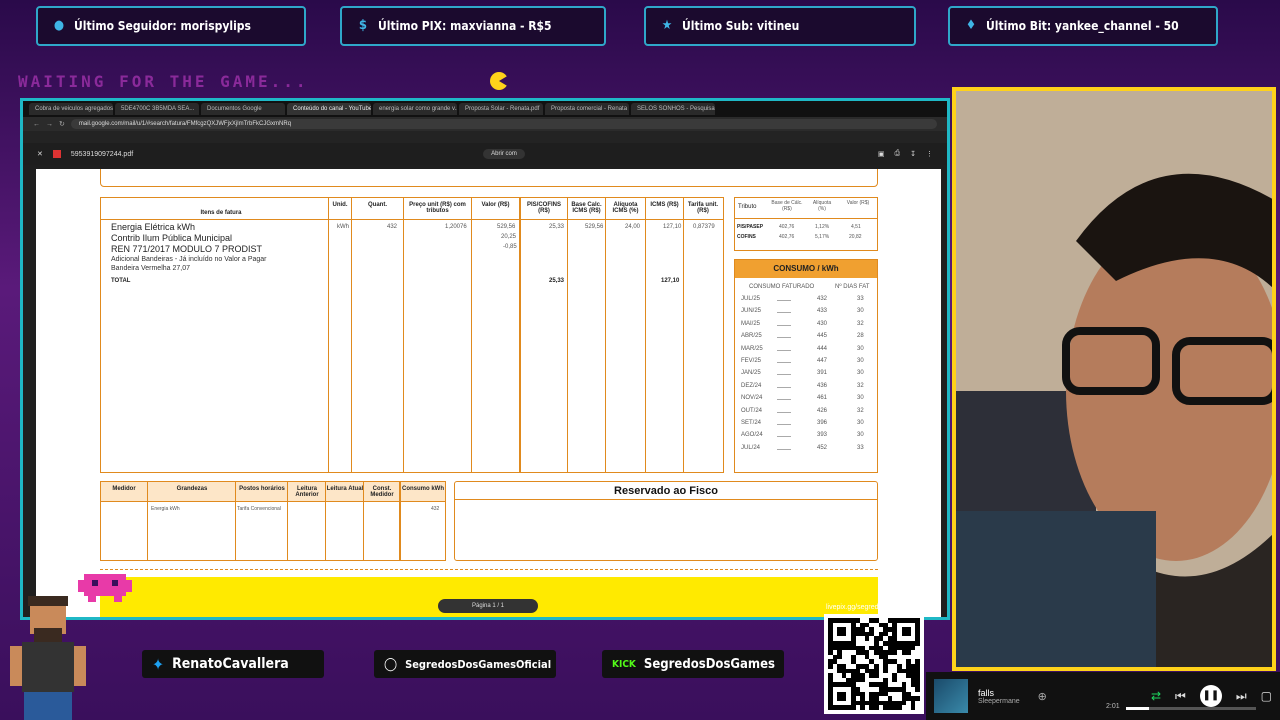  I want to click on browser-tab: Cobra de veiculos agregados, so click(71, 109).